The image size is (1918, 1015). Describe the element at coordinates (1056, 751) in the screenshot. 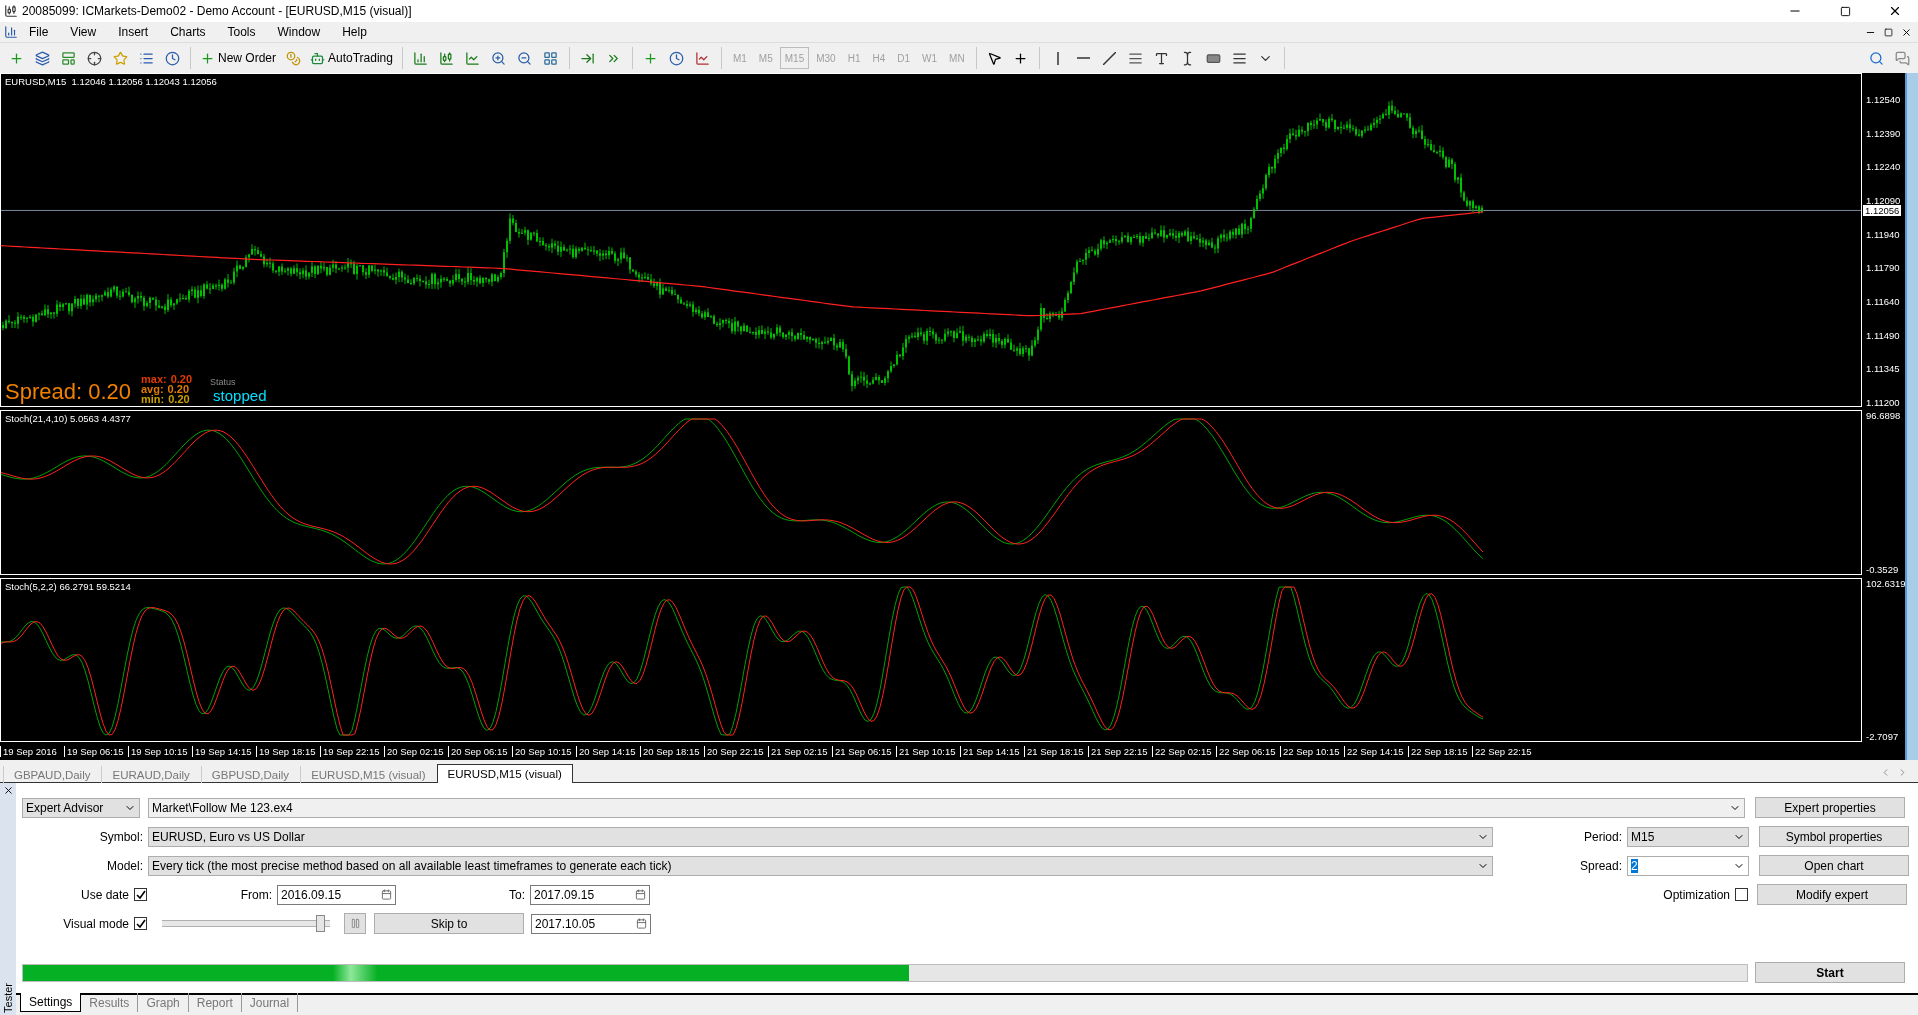

I see `time-label: 21 Sep 18:15` at that location.